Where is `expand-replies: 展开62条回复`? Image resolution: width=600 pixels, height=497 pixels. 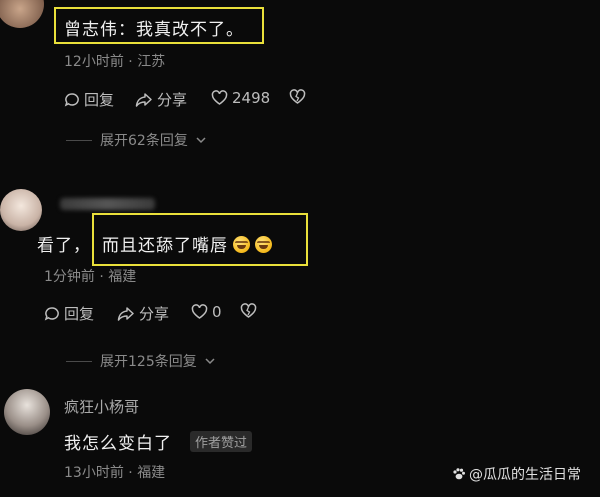 expand-replies: 展开62条回复 is located at coordinates (136, 140).